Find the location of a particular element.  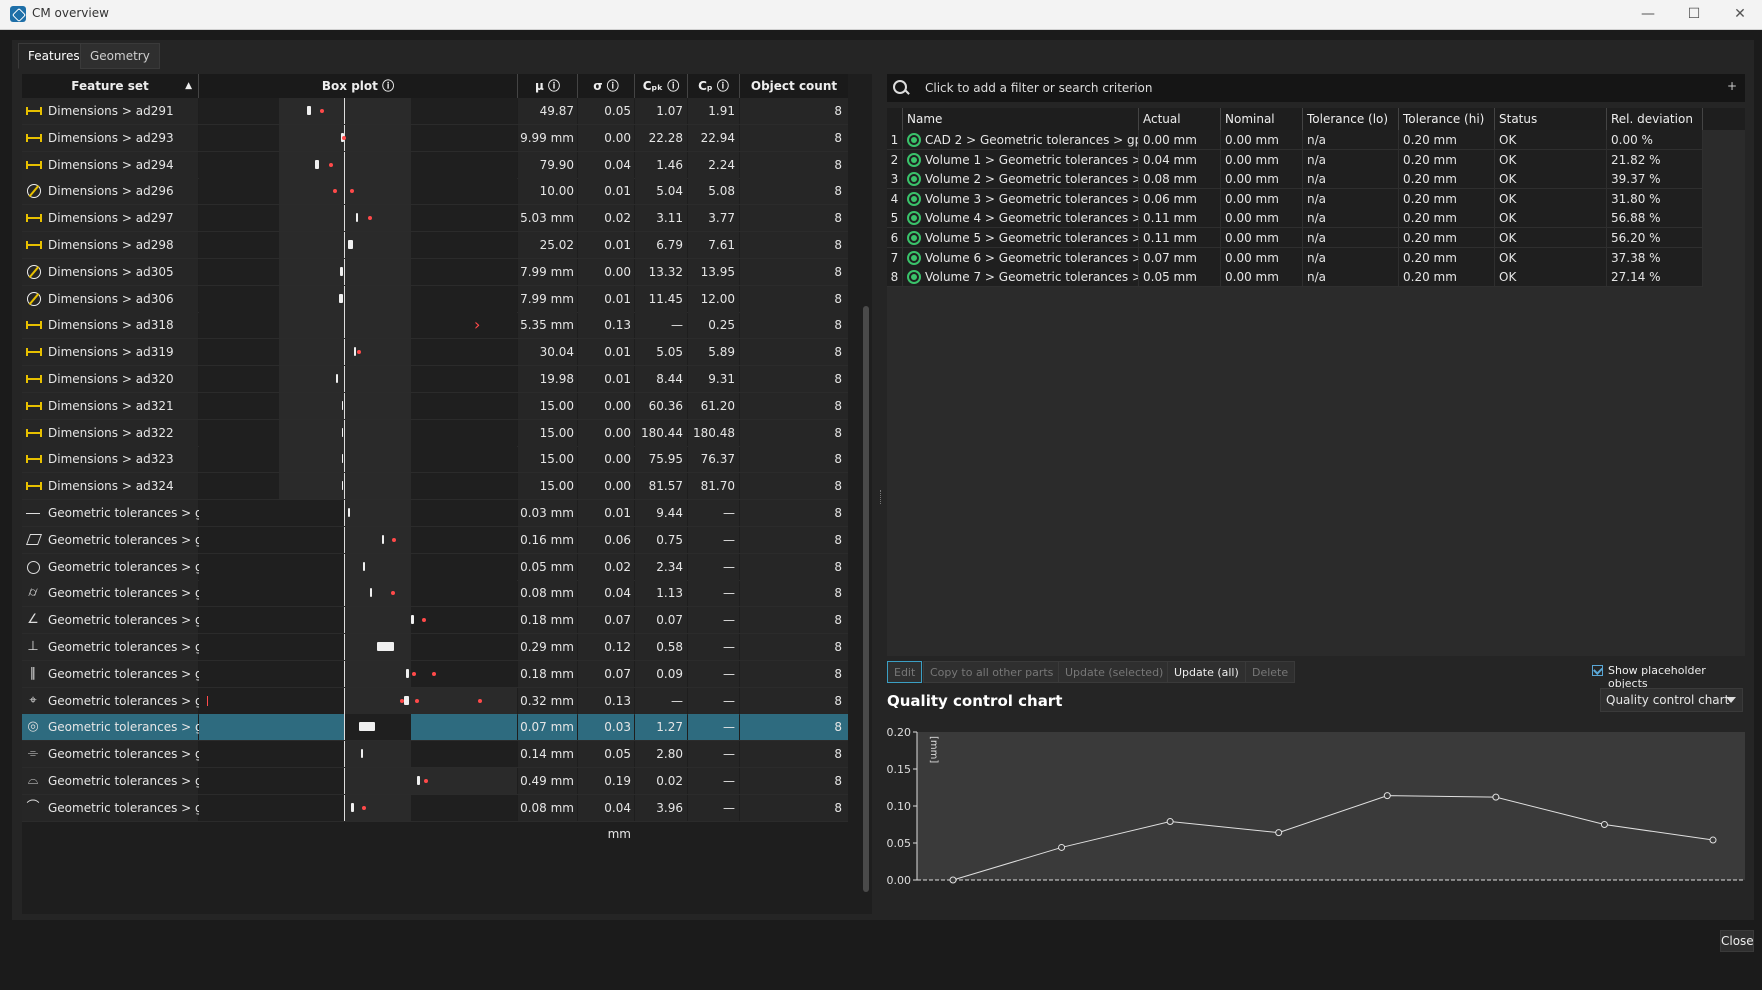

header-cpk: Cₚₖ ⓘ is located at coordinates (661, 86).